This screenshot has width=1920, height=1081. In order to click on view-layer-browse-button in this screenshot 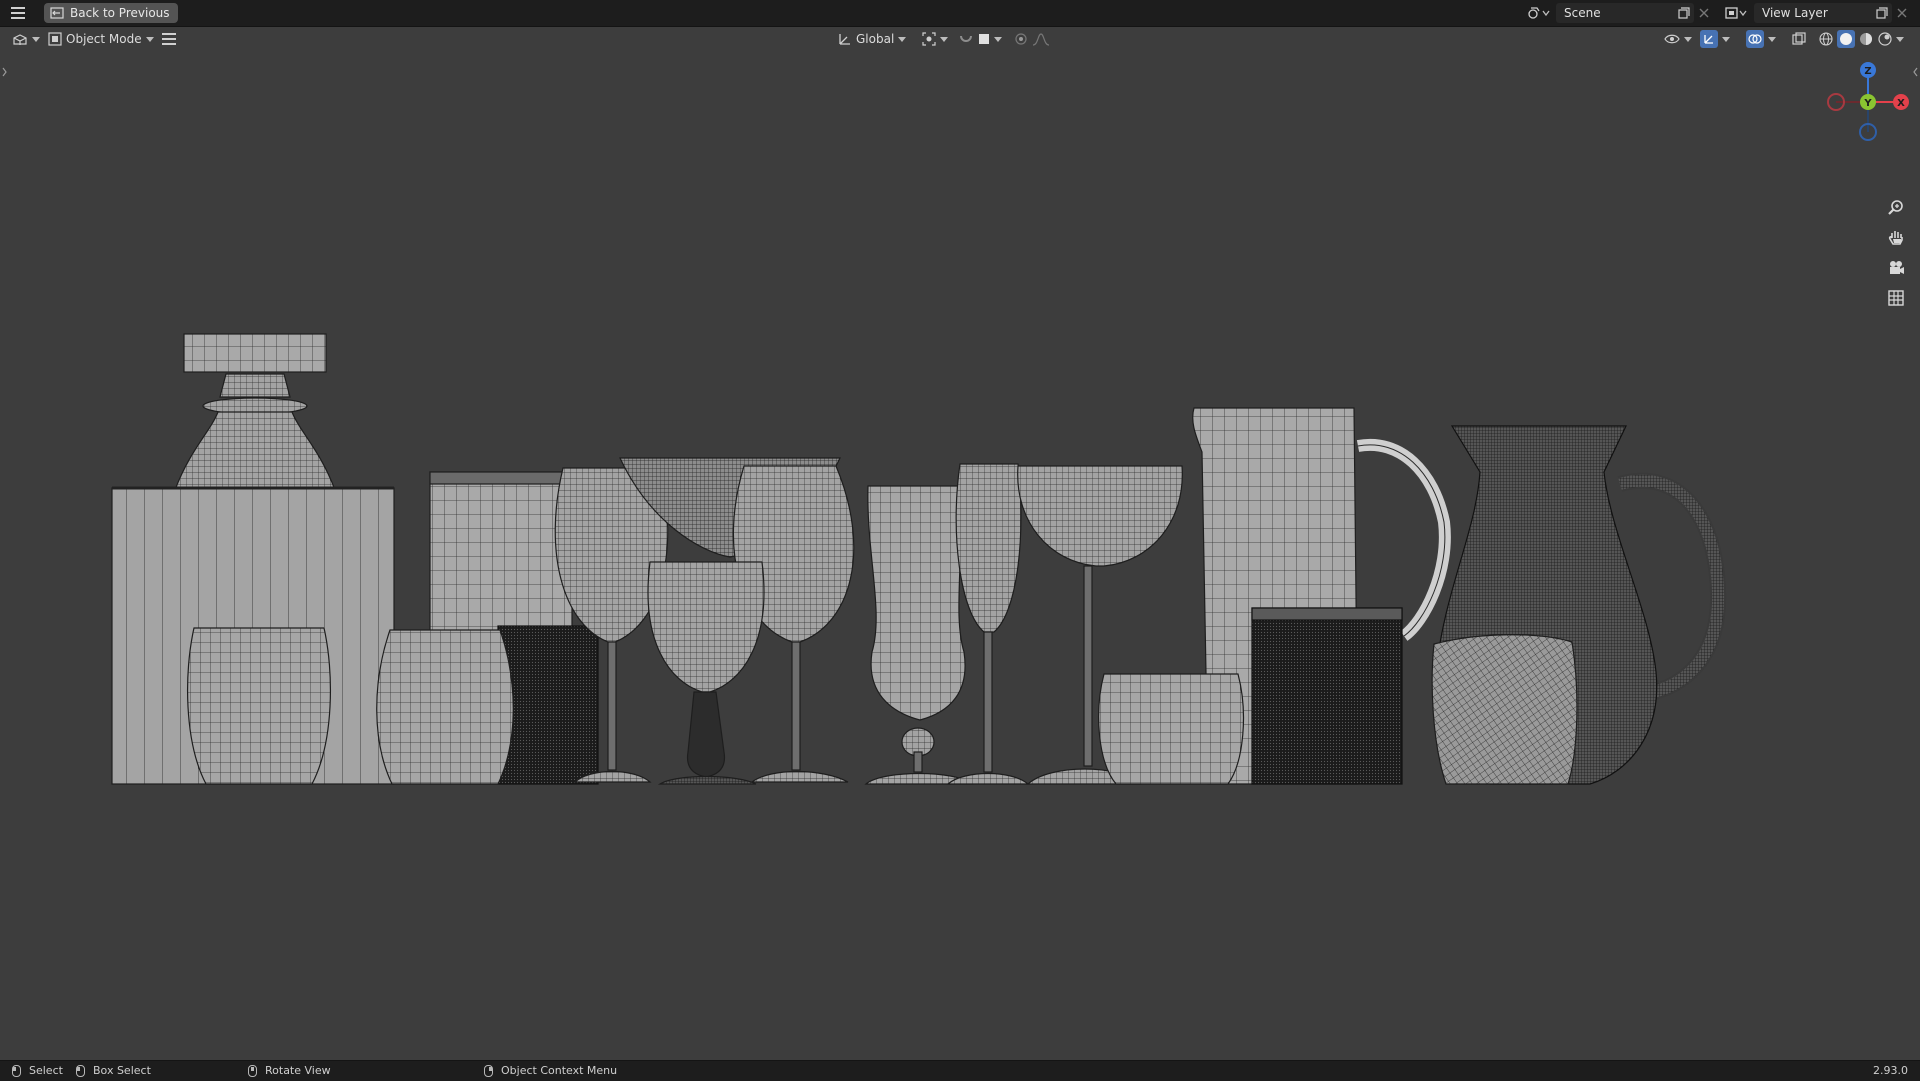, I will do `click(1737, 13)`.